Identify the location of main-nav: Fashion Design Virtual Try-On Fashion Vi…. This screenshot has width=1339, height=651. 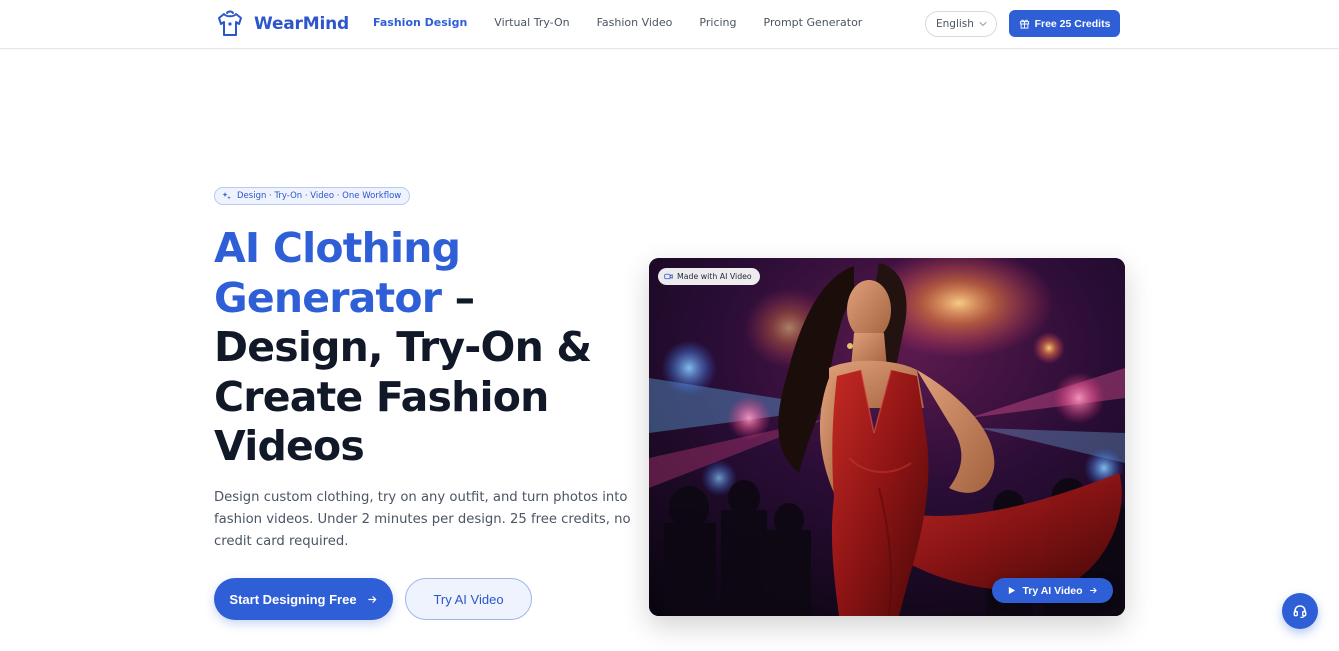
(631, 22).